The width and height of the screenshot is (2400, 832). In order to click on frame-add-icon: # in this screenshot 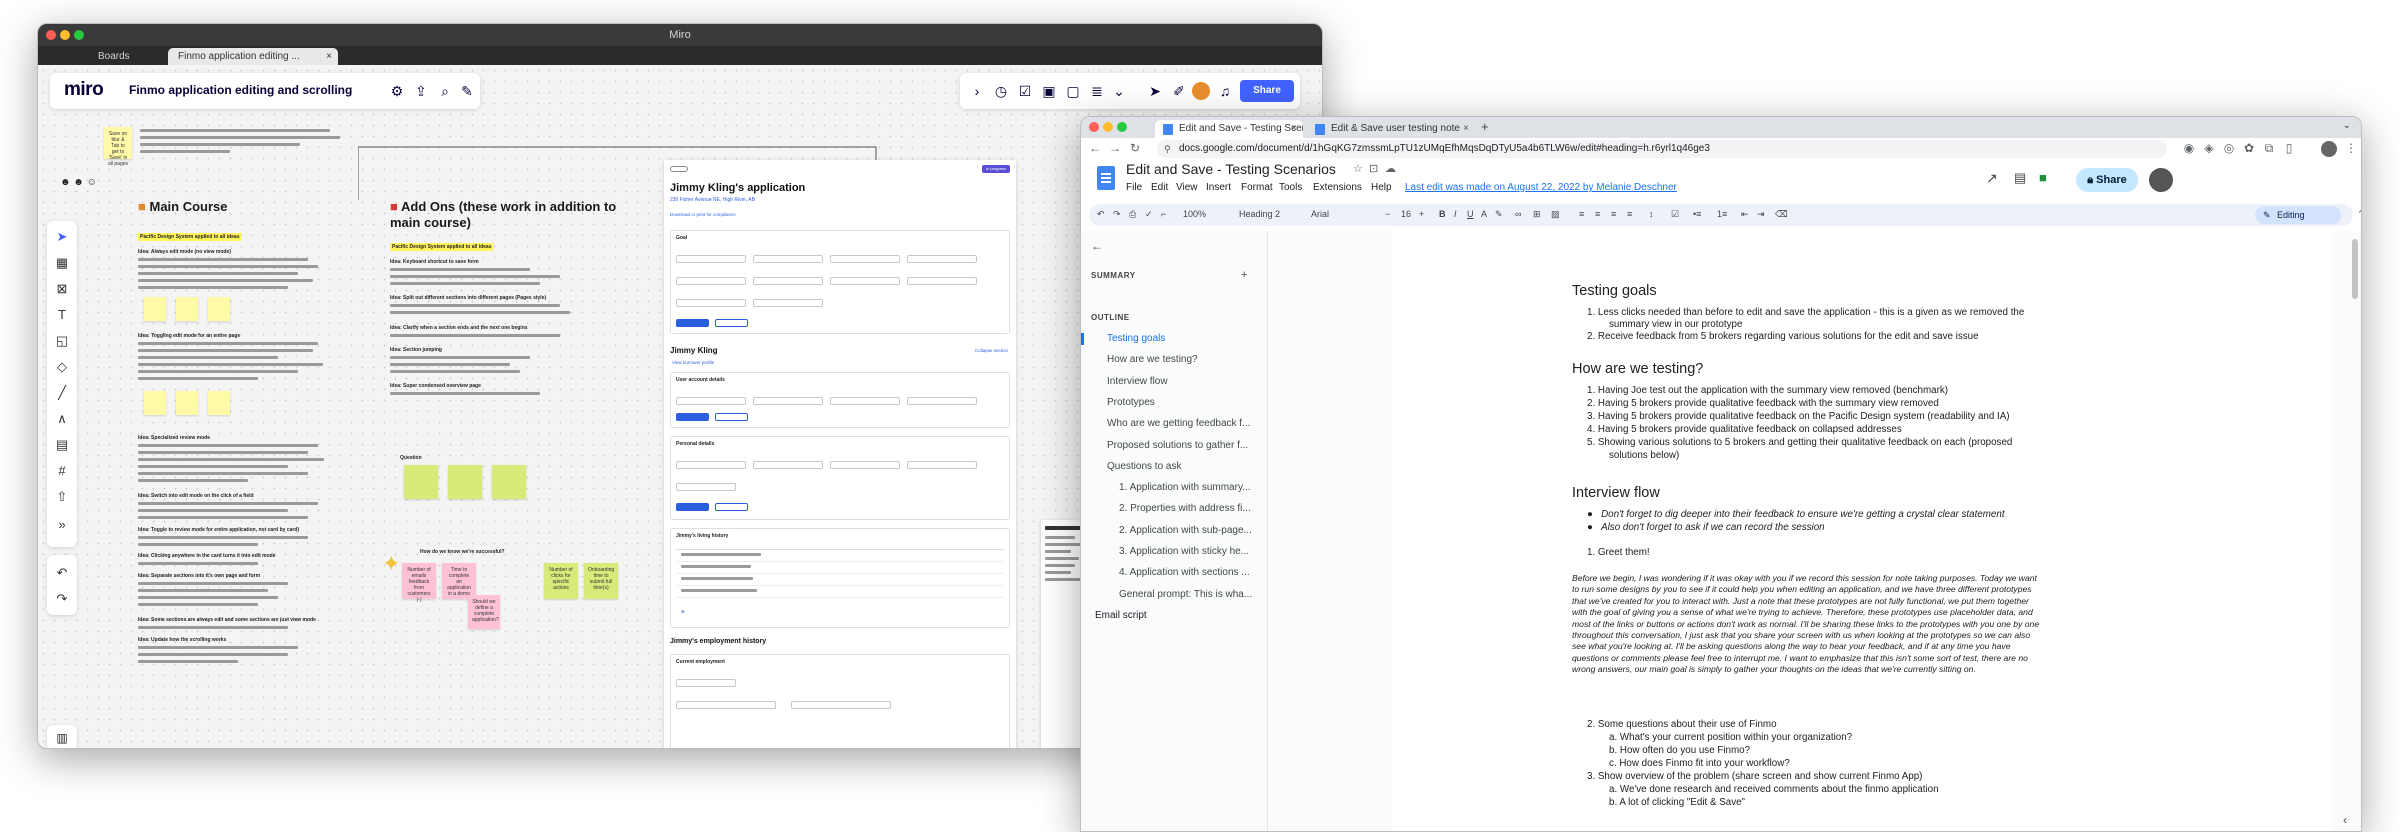, I will do `click(62, 471)`.